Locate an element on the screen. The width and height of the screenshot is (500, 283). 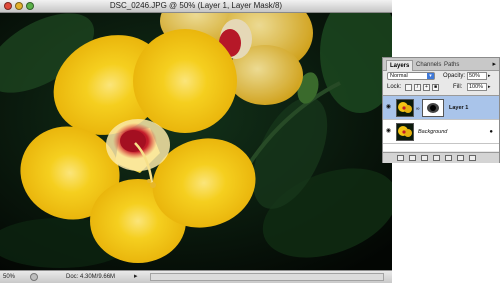
fx-icon is located at coordinates (412, 158).